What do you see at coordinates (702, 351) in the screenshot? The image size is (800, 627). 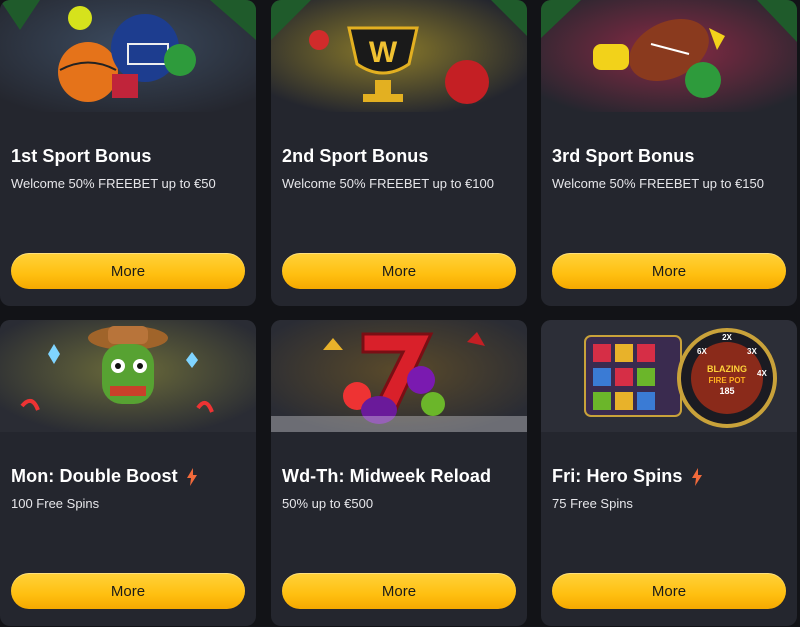 I see `wheel-multiplier: 6X` at bounding box center [702, 351].